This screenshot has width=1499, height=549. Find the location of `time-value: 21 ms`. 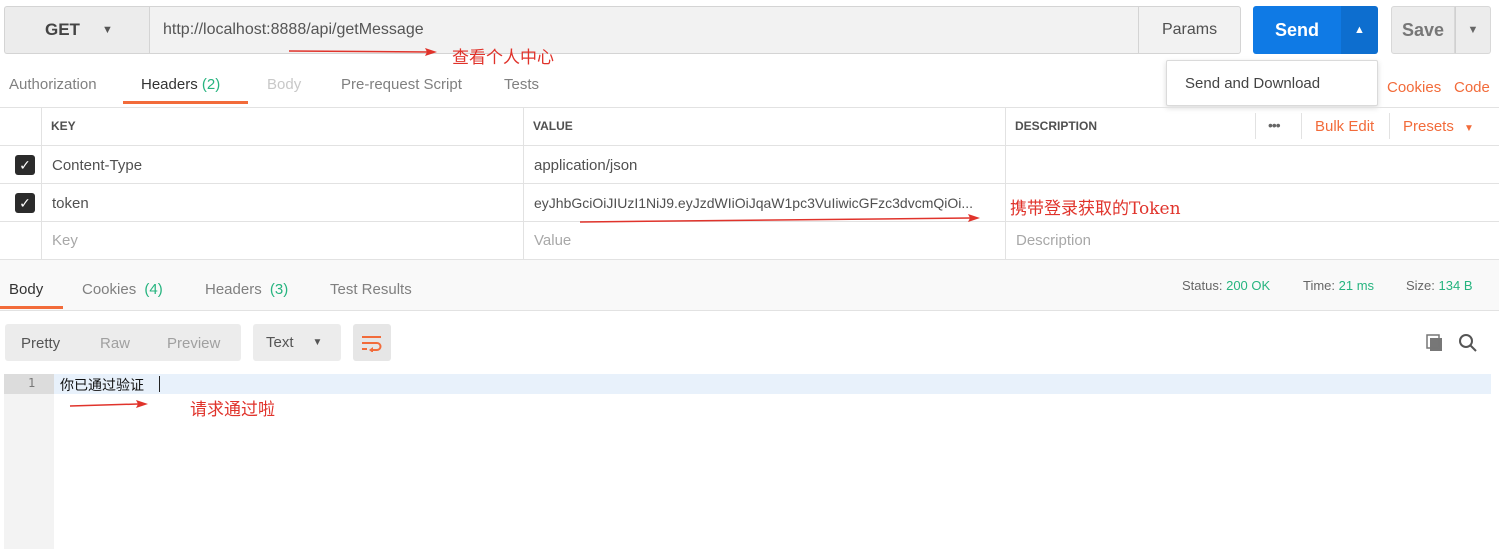

time-value: 21 ms is located at coordinates (1356, 285).